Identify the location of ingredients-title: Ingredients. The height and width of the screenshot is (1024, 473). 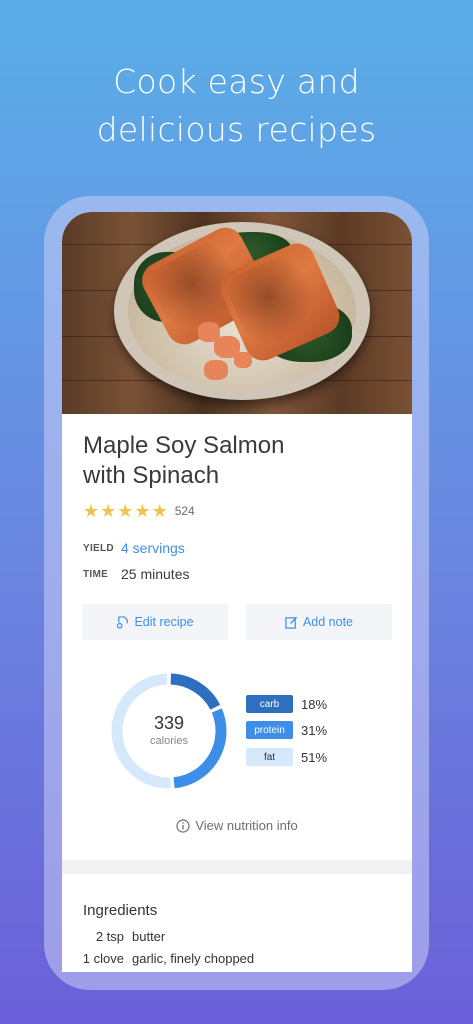
(120, 910).